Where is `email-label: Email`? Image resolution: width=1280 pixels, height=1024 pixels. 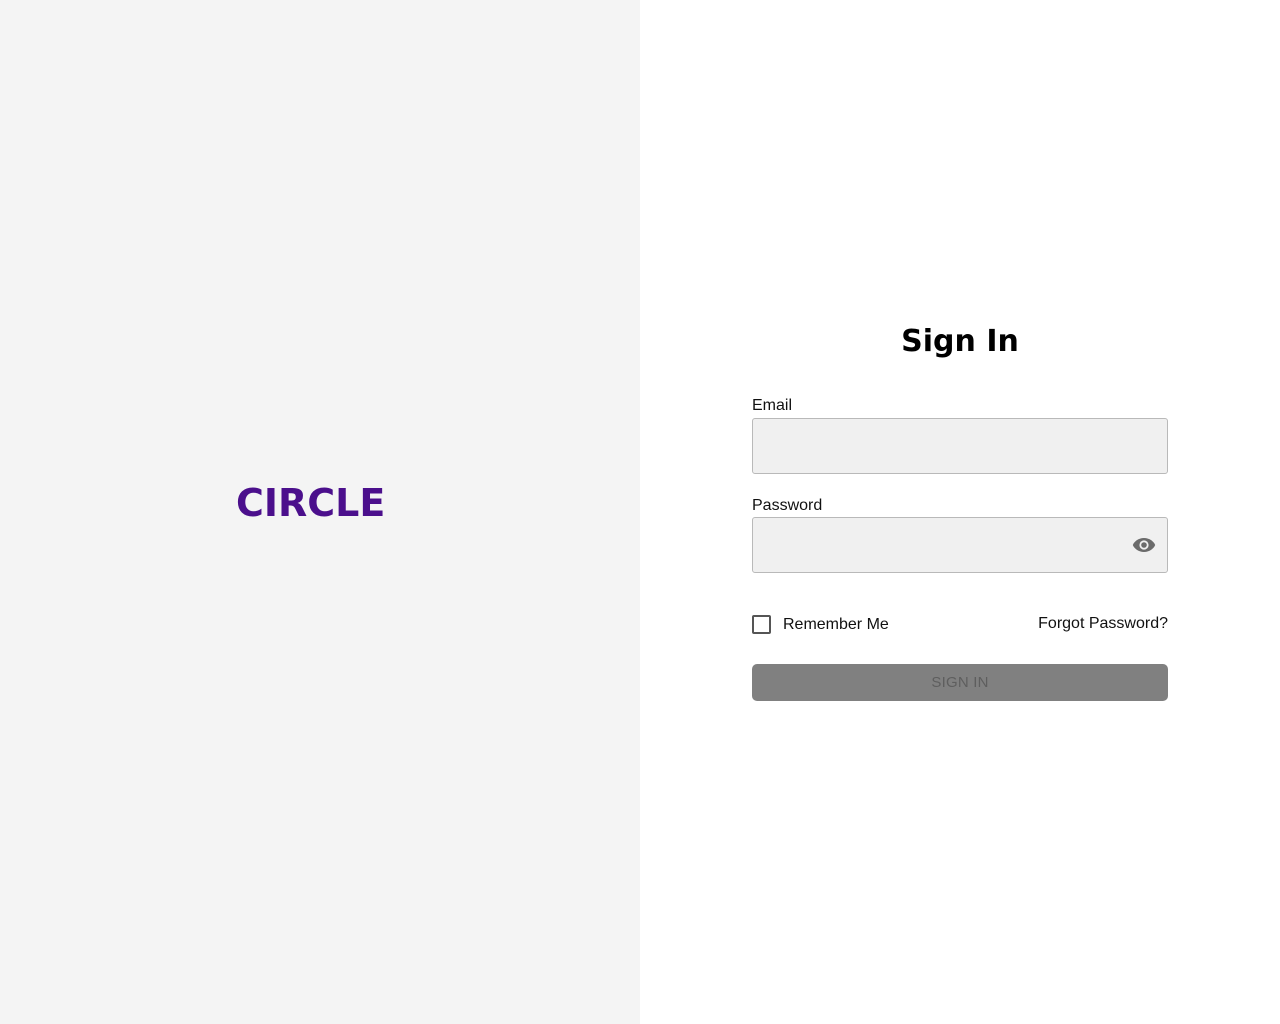 email-label: Email is located at coordinates (772, 405).